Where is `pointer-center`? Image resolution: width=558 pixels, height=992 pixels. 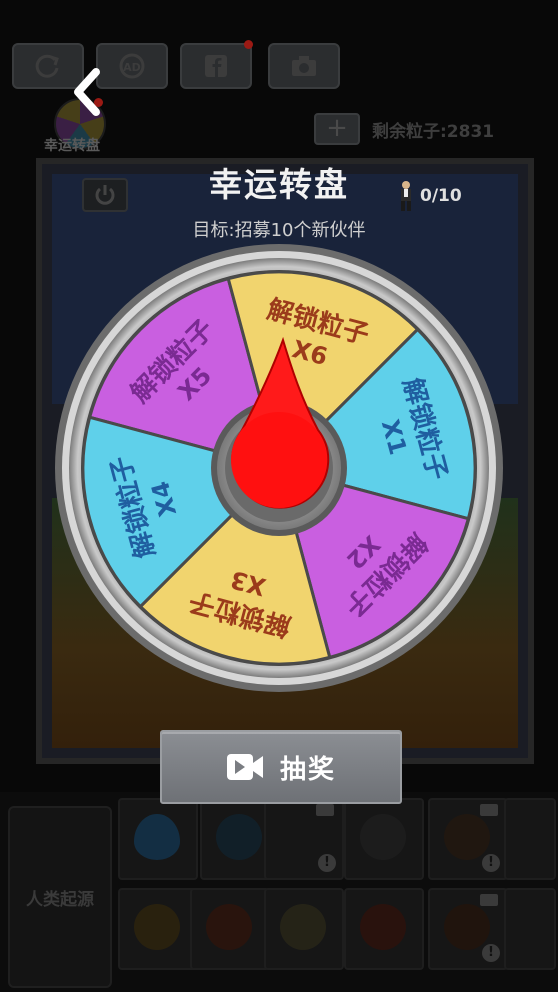 pointer-center is located at coordinates (279, 460).